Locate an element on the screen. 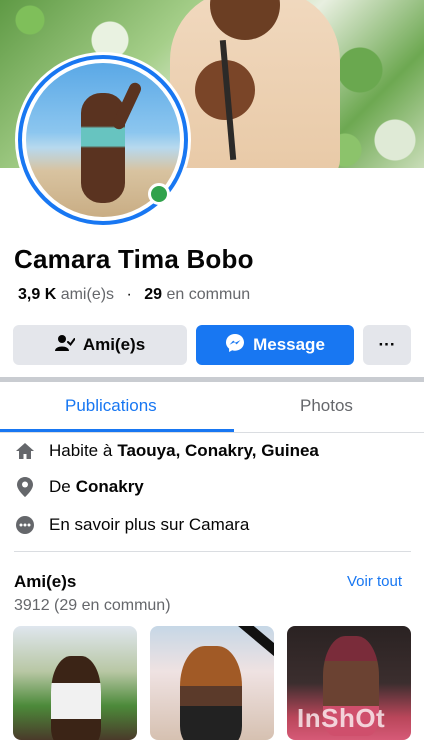 Image resolution: width=424 pixels, height=742 pixels. from-prefix: De is located at coordinates (60, 486).